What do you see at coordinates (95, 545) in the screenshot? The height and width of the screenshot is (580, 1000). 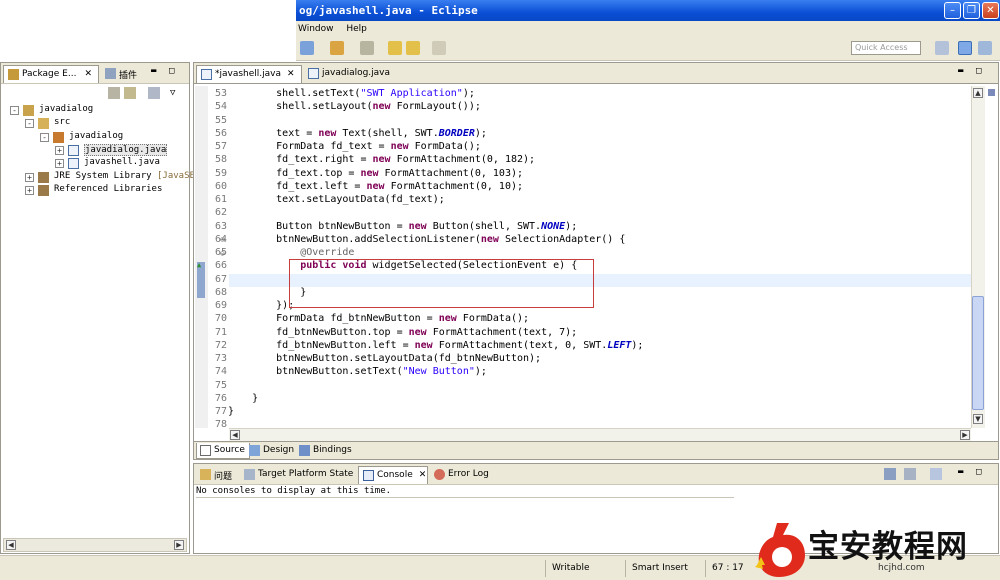 I see `package-horizontal-scrollbar: ◀ ▶` at bounding box center [95, 545].